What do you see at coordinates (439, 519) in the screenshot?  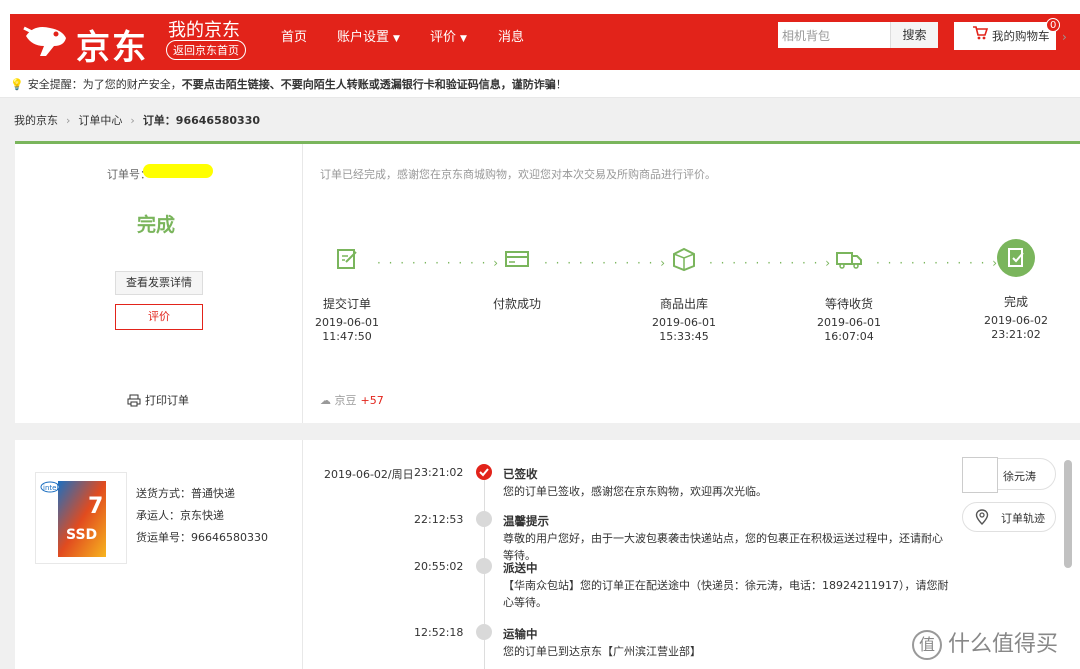 I see `event-time: 22:12:53` at bounding box center [439, 519].